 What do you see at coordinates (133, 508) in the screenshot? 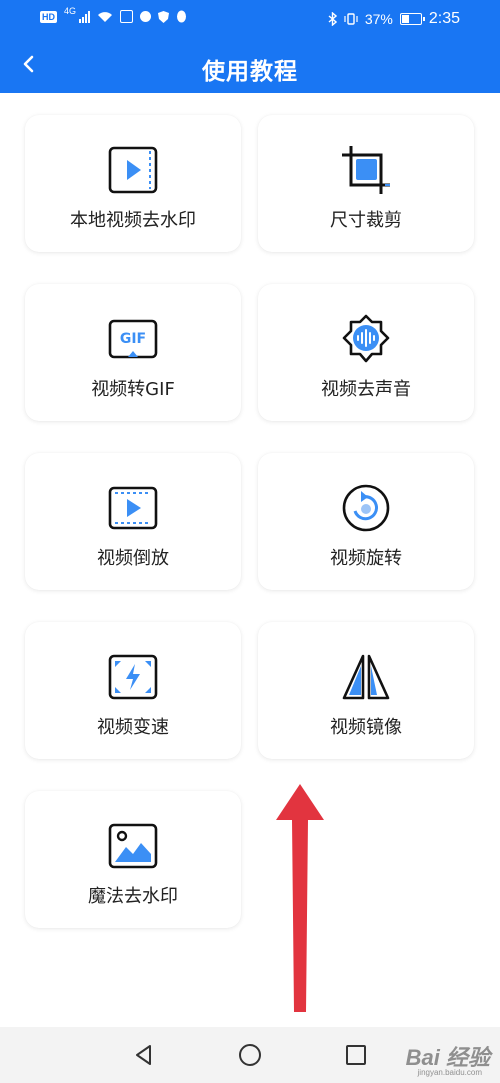
I see `video-play-icon` at bounding box center [133, 508].